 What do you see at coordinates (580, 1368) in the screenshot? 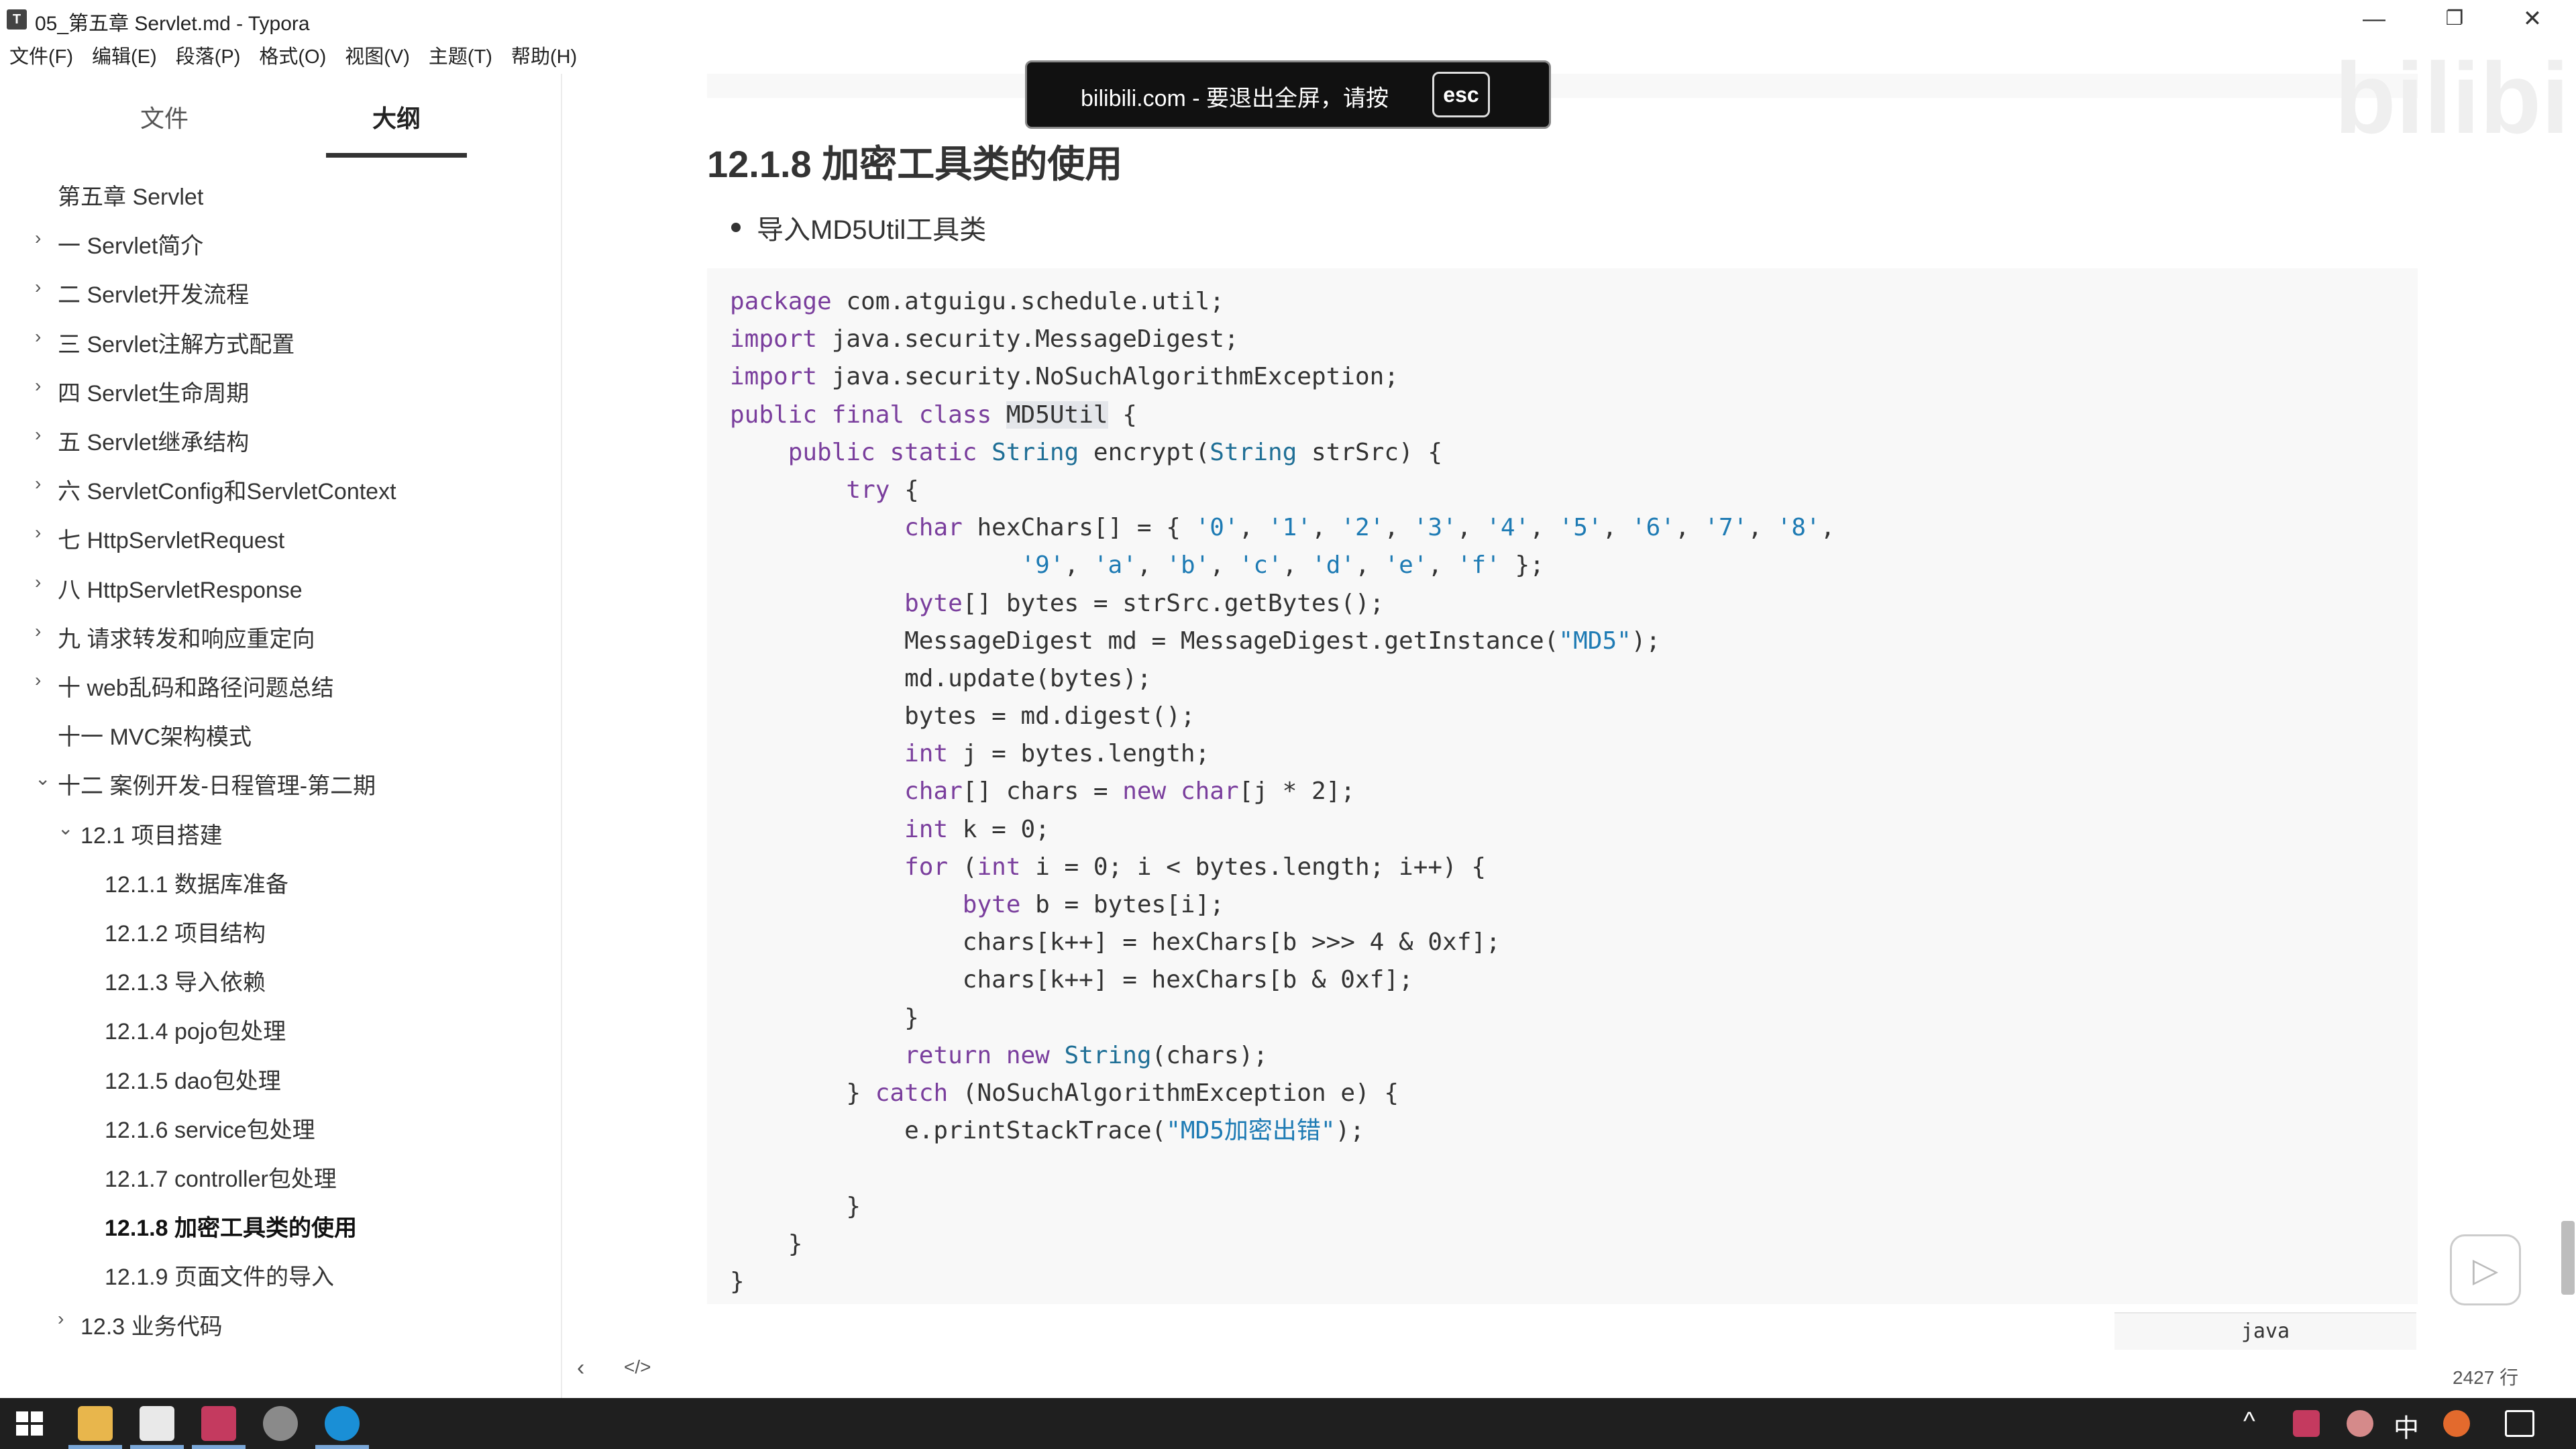
I see `back-icon: ‹` at bounding box center [580, 1368].